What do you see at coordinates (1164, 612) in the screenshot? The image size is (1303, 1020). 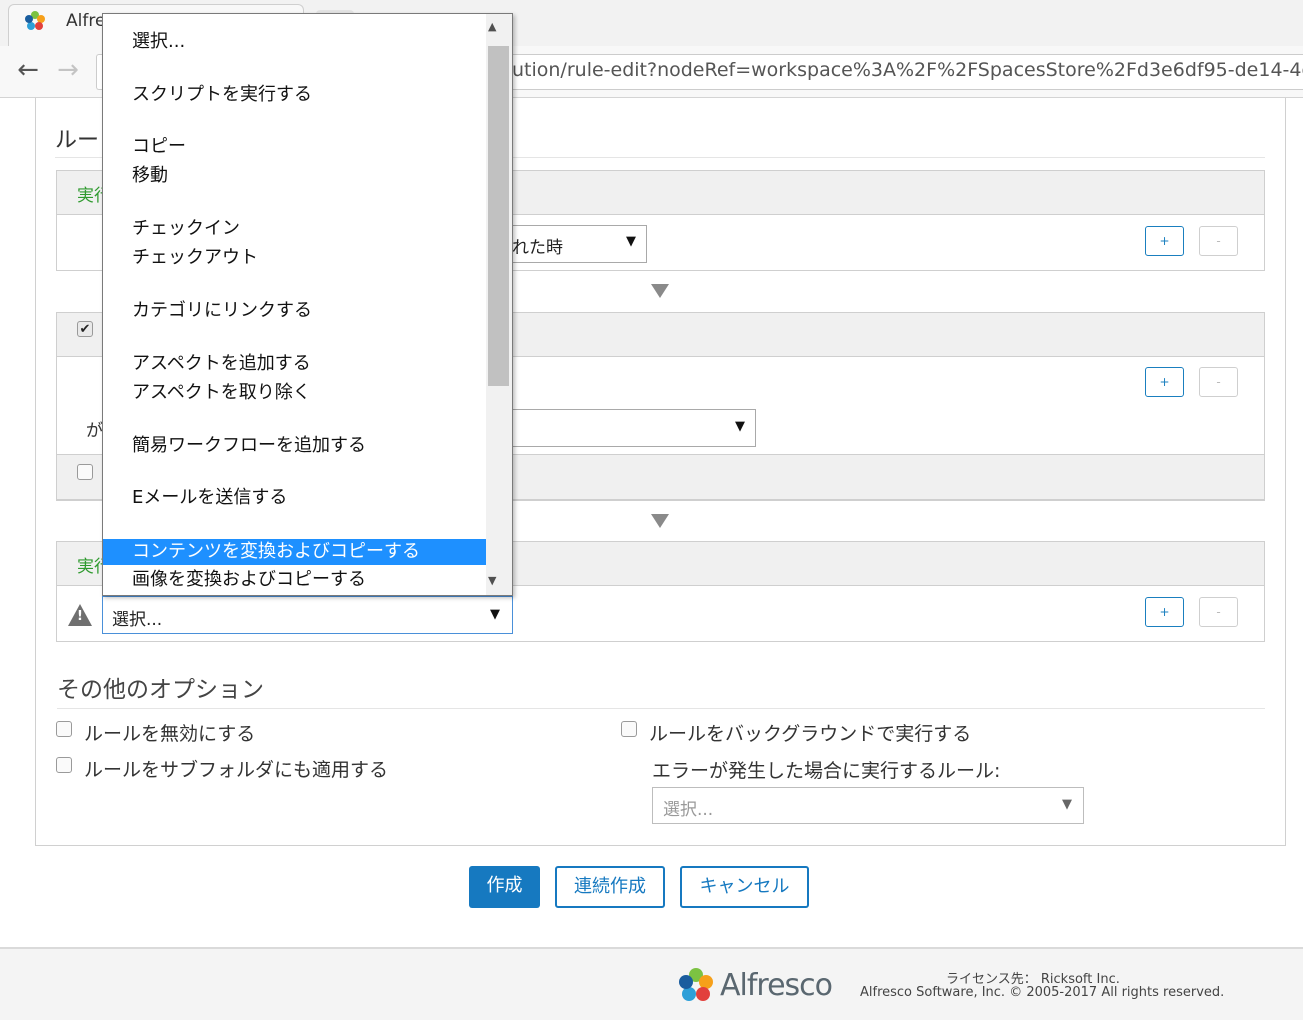 I see `add-action-button: +` at bounding box center [1164, 612].